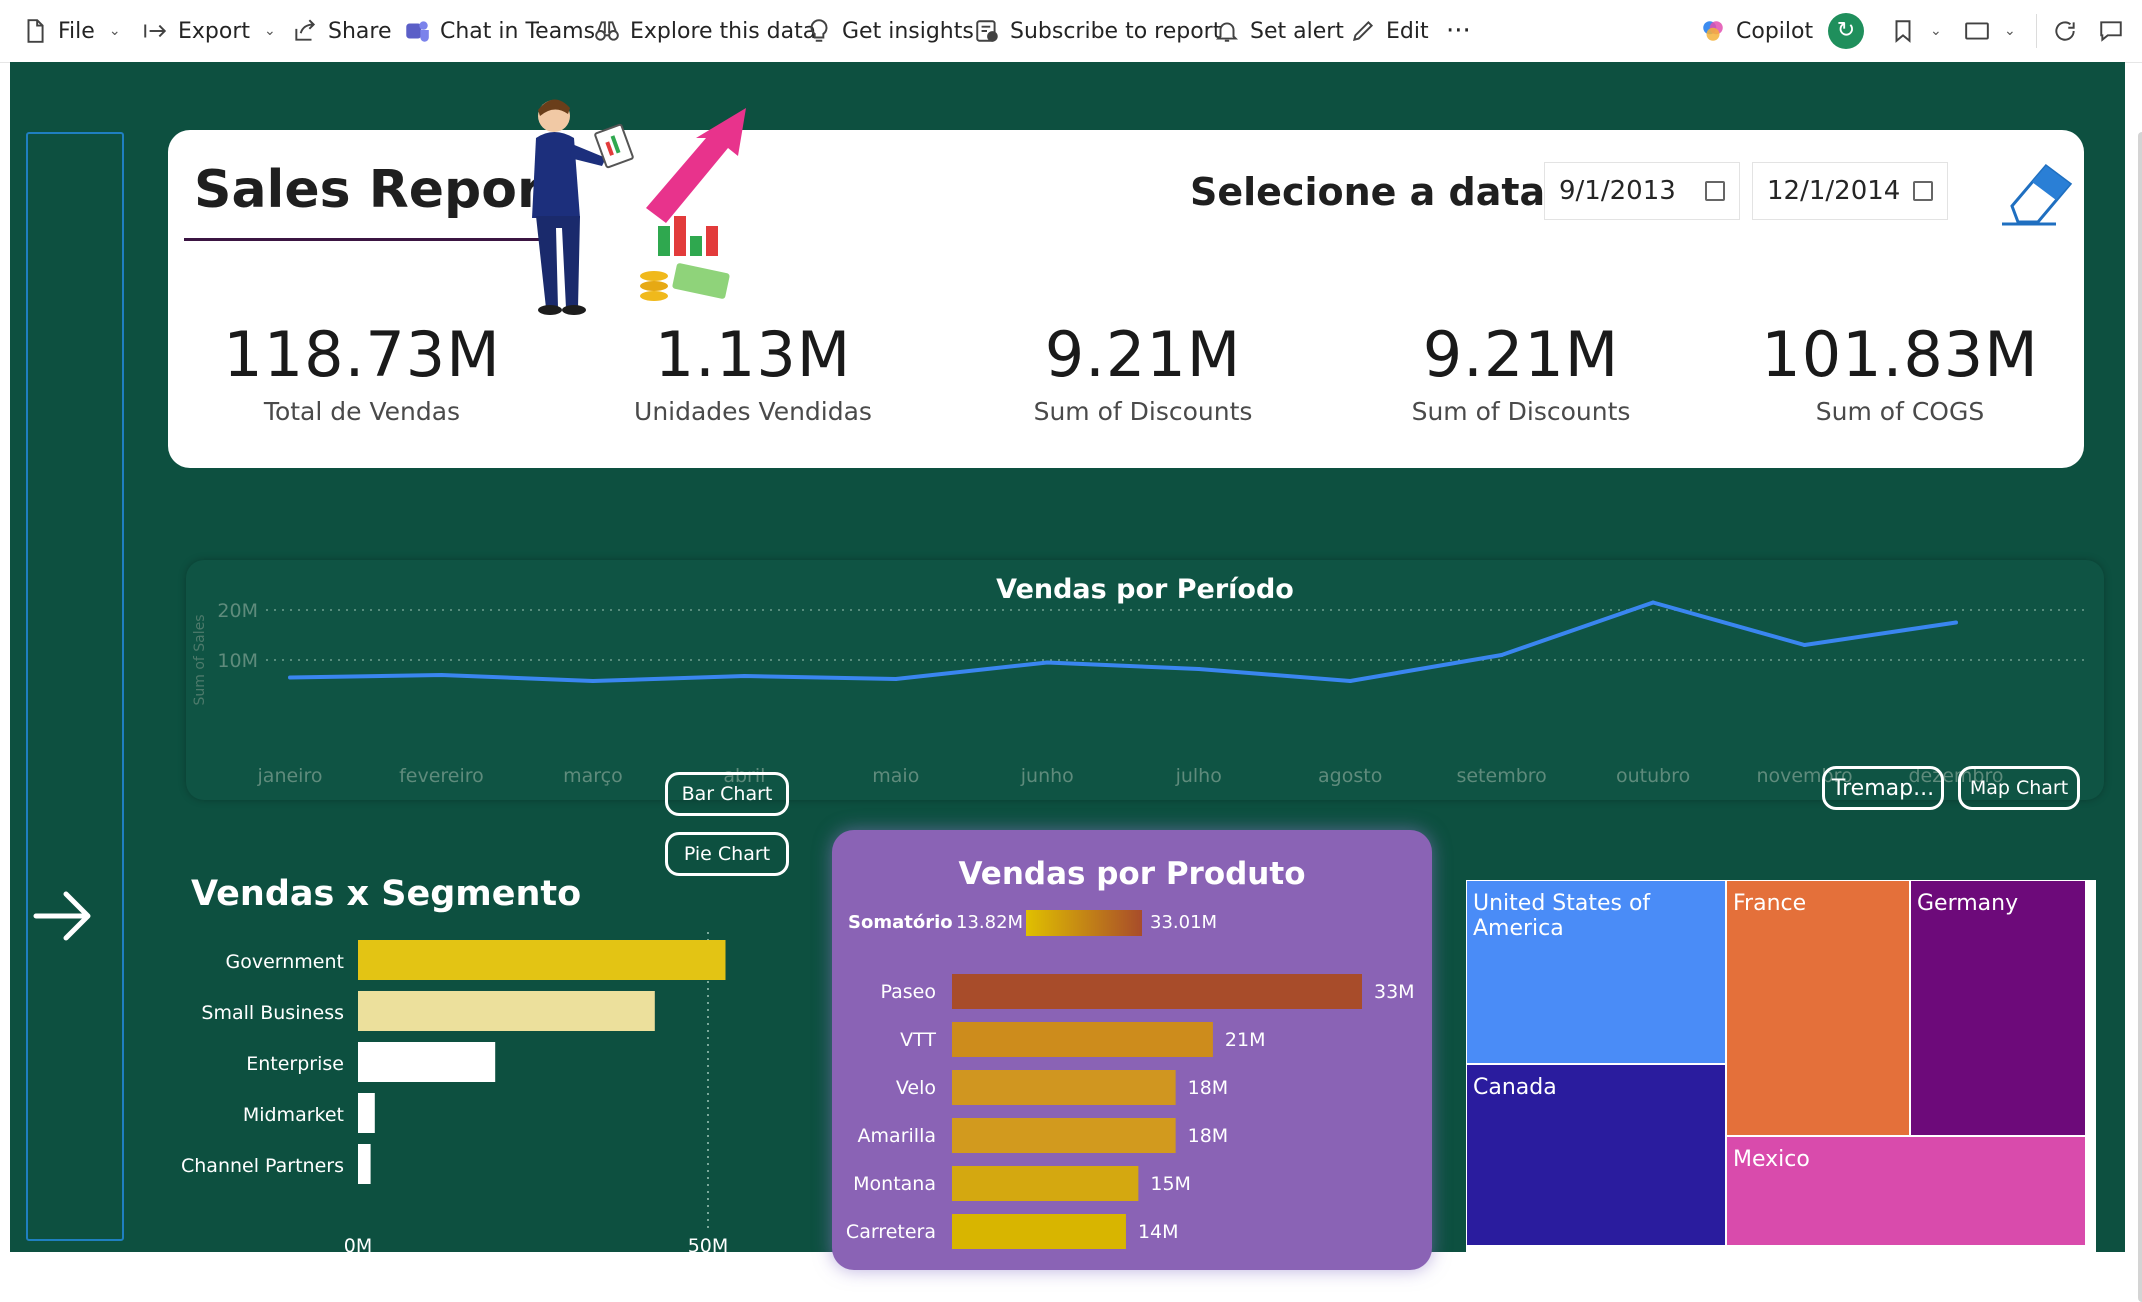 The image size is (2142, 1302). I want to click on treemap-tile-germany: Germany, so click(1998, 1008).